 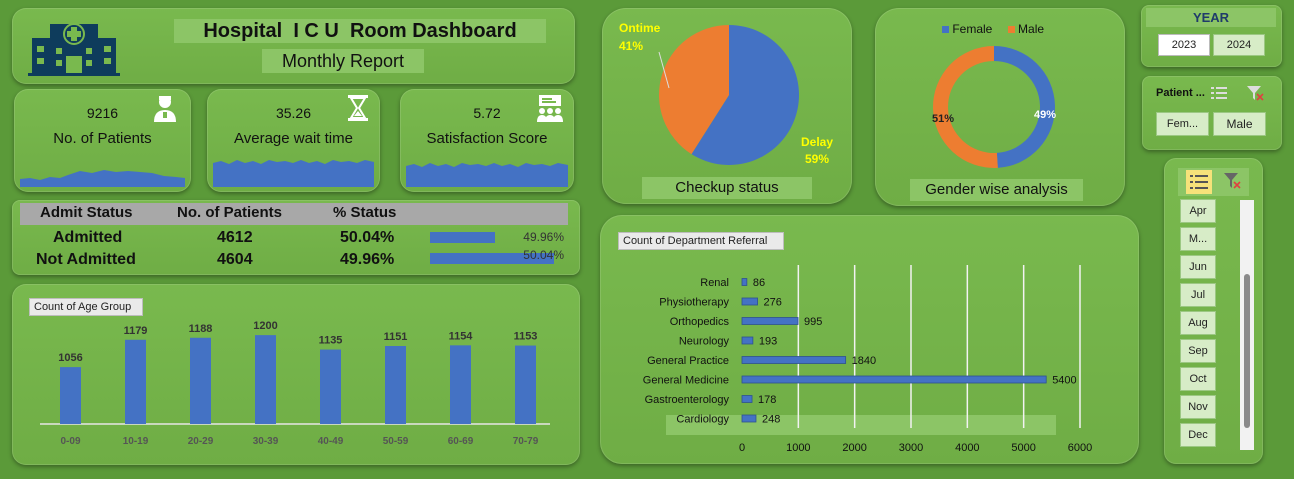 What do you see at coordinates (686, 381) in the screenshot?
I see `dept-category-label: General Medicine` at bounding box center [686, 381].